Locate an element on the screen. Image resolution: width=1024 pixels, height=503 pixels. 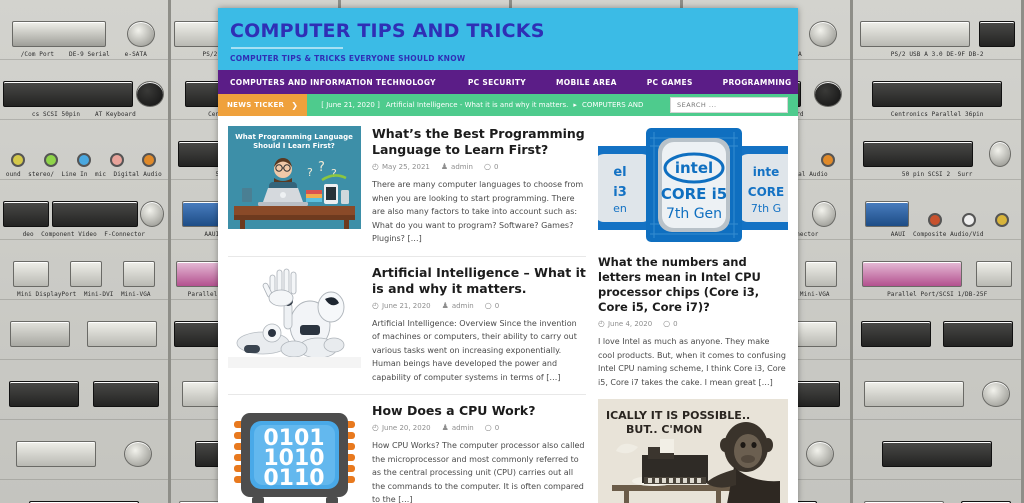
white-robot-icon is located at coordinates (294, 316).